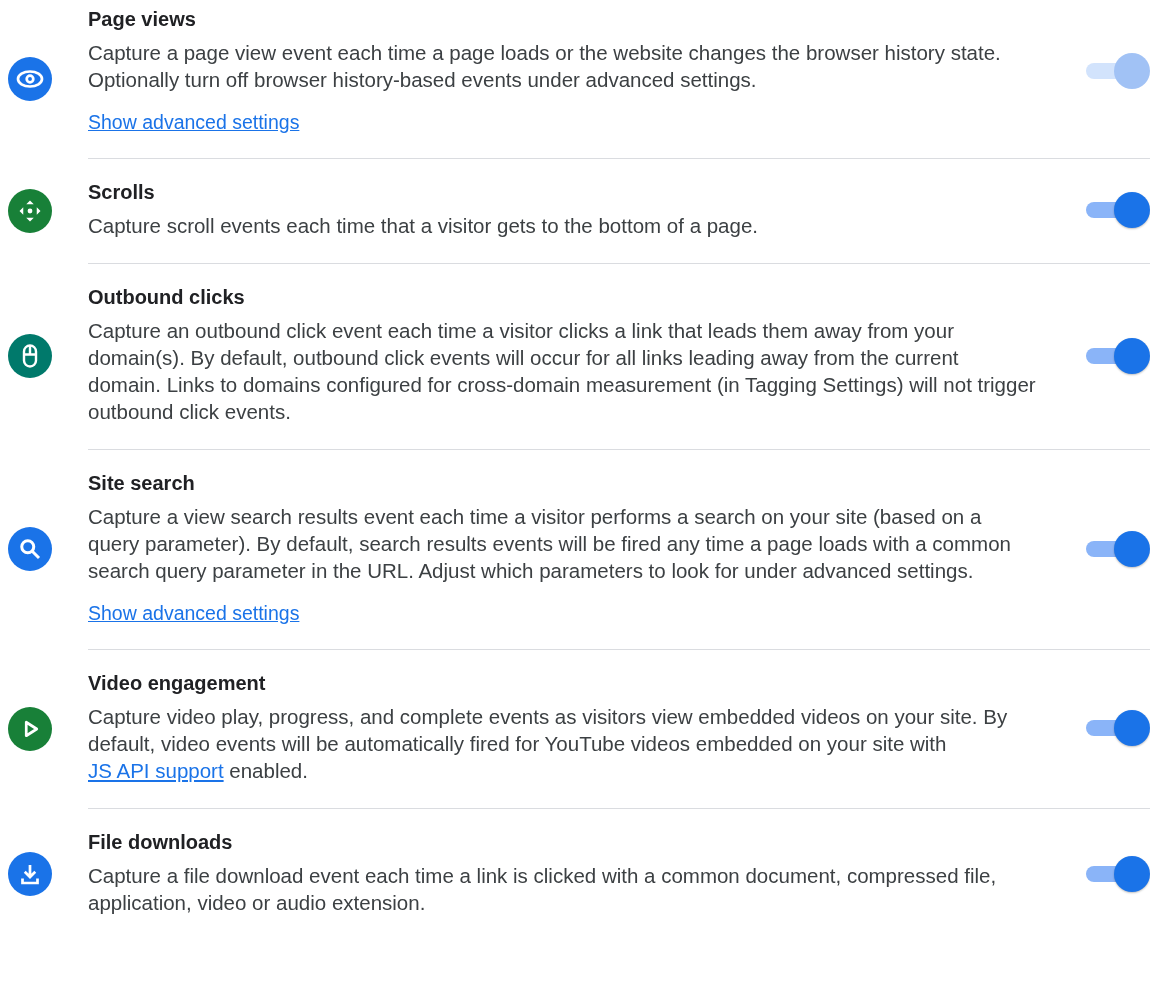 This screenshot has height=994, width=1150. Describe the element at coordinates (550, 544) in the screenshot. I see `event-description: Capture a view search results event each time a visitor performs a search on your site (based on a query parameter). By default, search results events will be fired any time a page loads with a common search query parameter in the URL. Adjust which parameters to look for under advanced settings.` at that location.